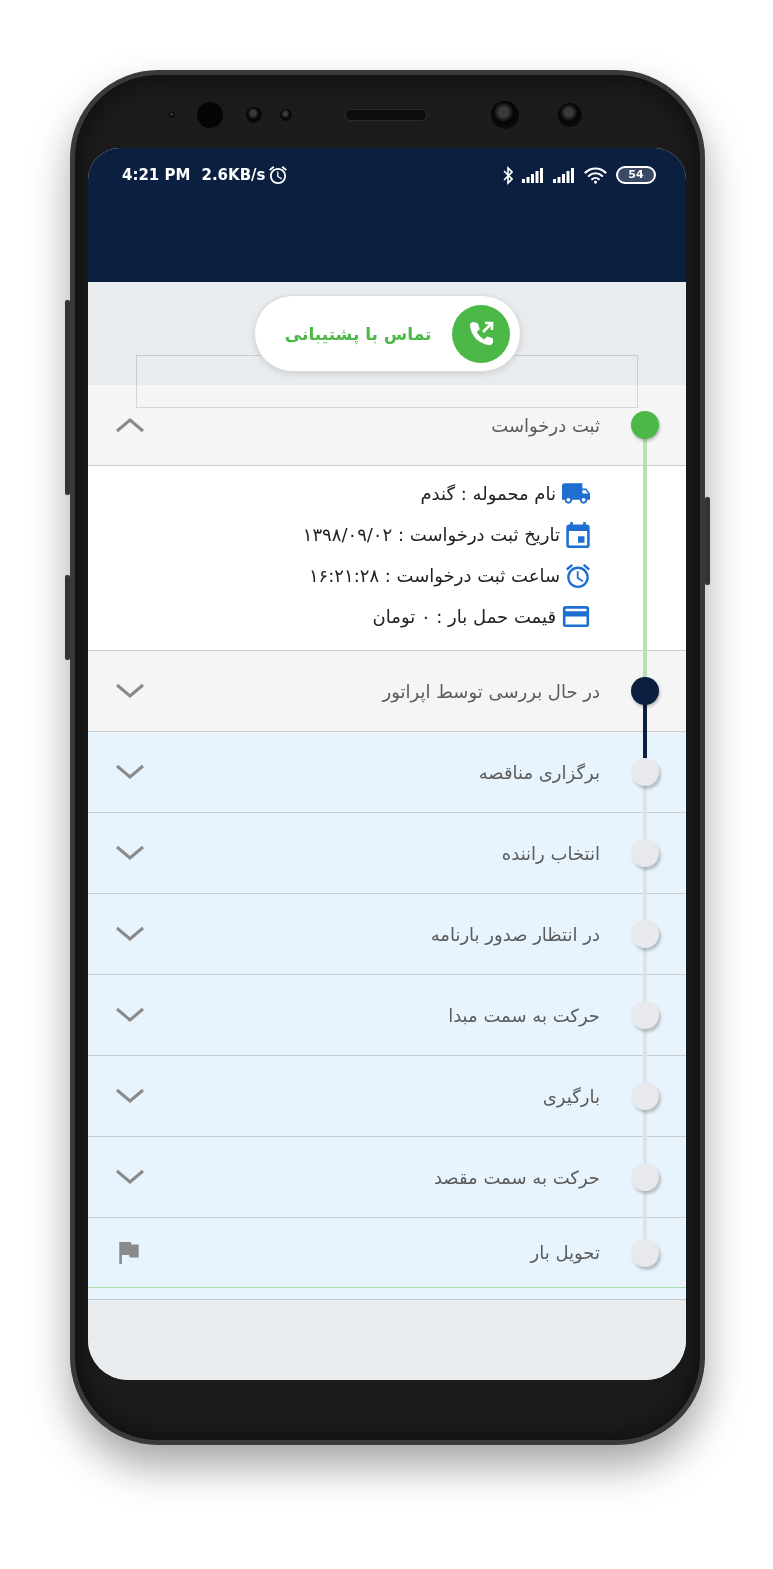  Describe the element at coordinates (595, 175) in the screenshot. I see `wifi-icon` at that location.